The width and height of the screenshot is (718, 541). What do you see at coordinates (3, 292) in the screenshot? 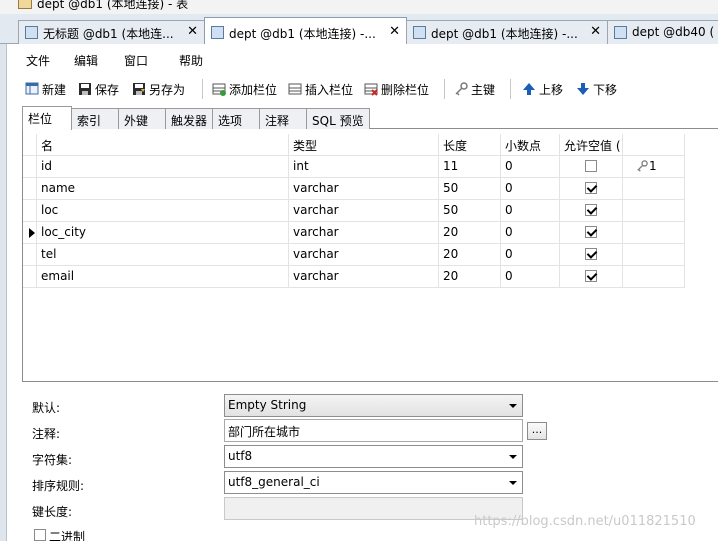
I see `side-panel-edge` at bounding box center [3, 292].